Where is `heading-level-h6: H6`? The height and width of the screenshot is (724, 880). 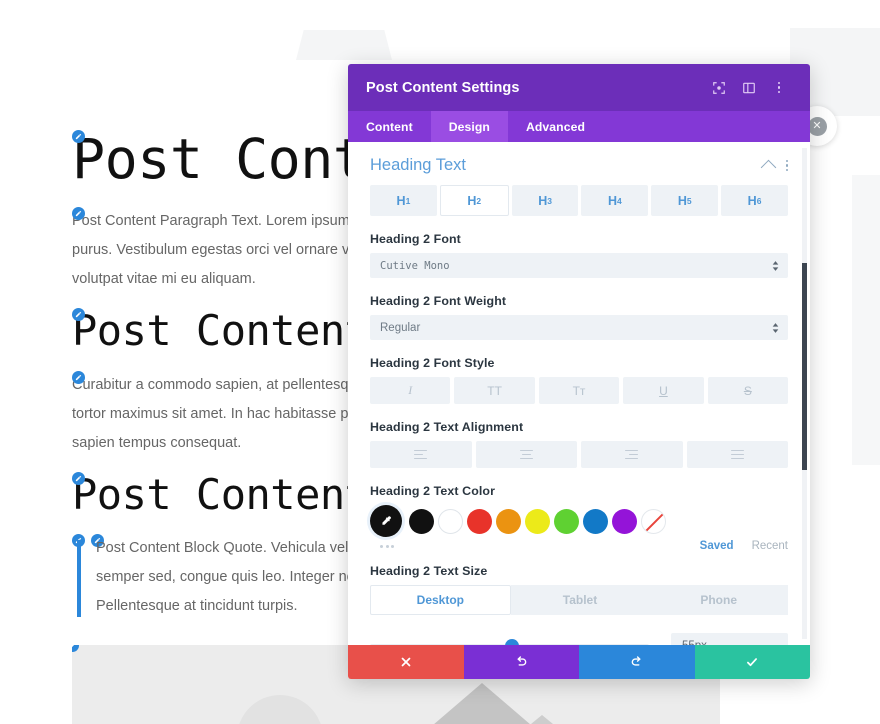 heading-level-h6: H6 is located at coordinates (754, 200).